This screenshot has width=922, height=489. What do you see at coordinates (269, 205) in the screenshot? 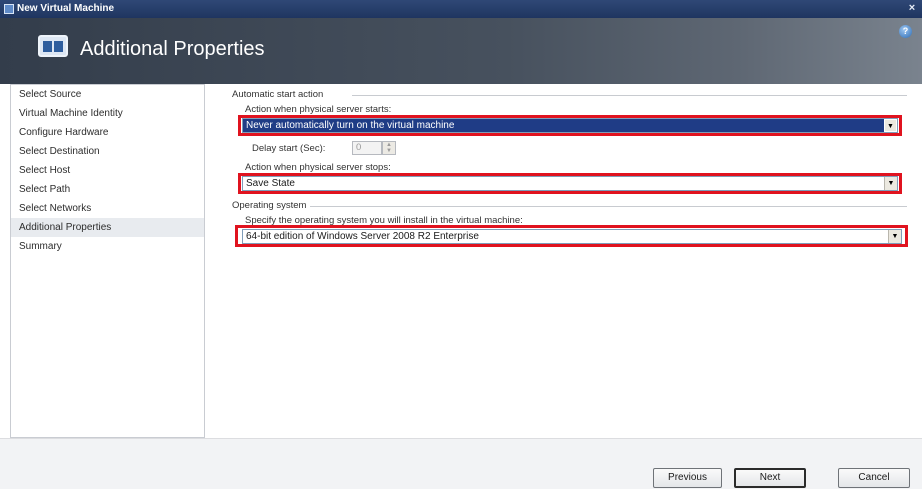
I see `operating-system-group-title: Operating system` at bounding box center [269, 205].